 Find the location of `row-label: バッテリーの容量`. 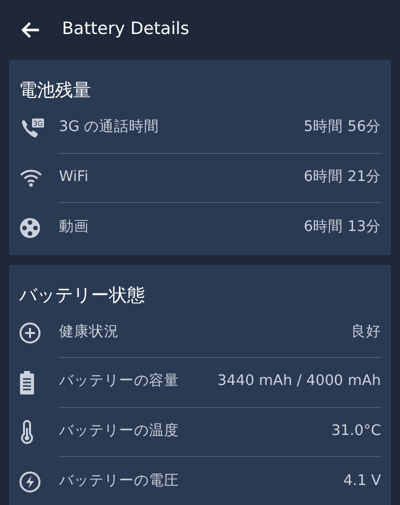

row-label: バッテリーの容量 is located at coordinates (119, 382).